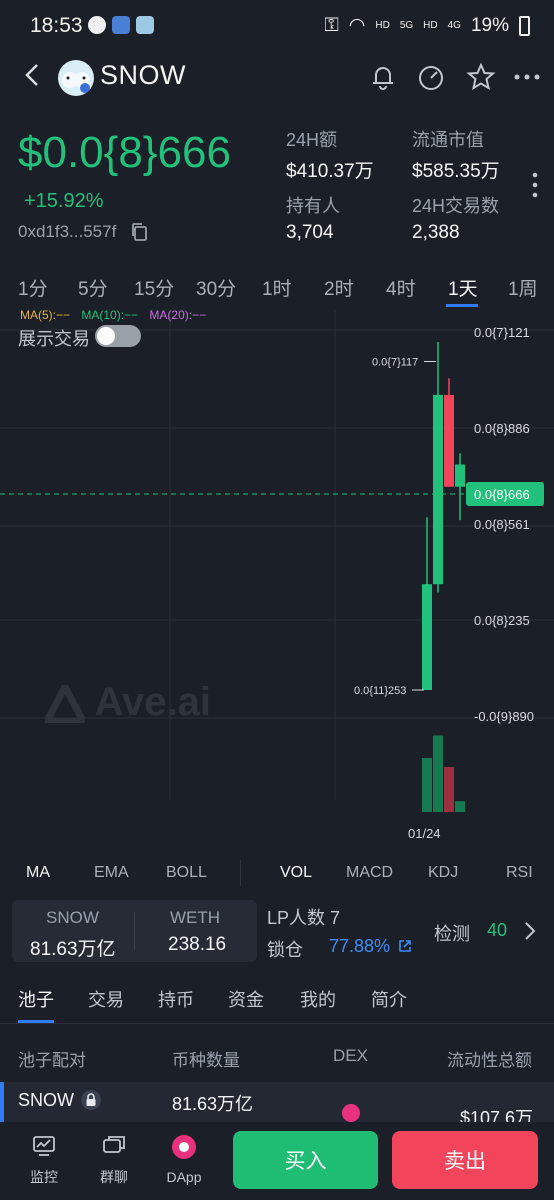 The height and width of the screenshot is (1200, 554). What do you see at coordinates (369, 873) in the screenshot?
I see `indicator-macd: MACD` at bounding box center [369, 873].